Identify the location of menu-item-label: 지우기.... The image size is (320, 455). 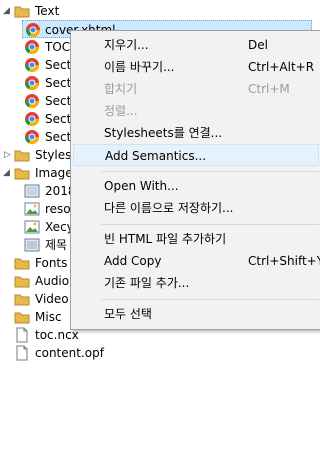
(126, 45).